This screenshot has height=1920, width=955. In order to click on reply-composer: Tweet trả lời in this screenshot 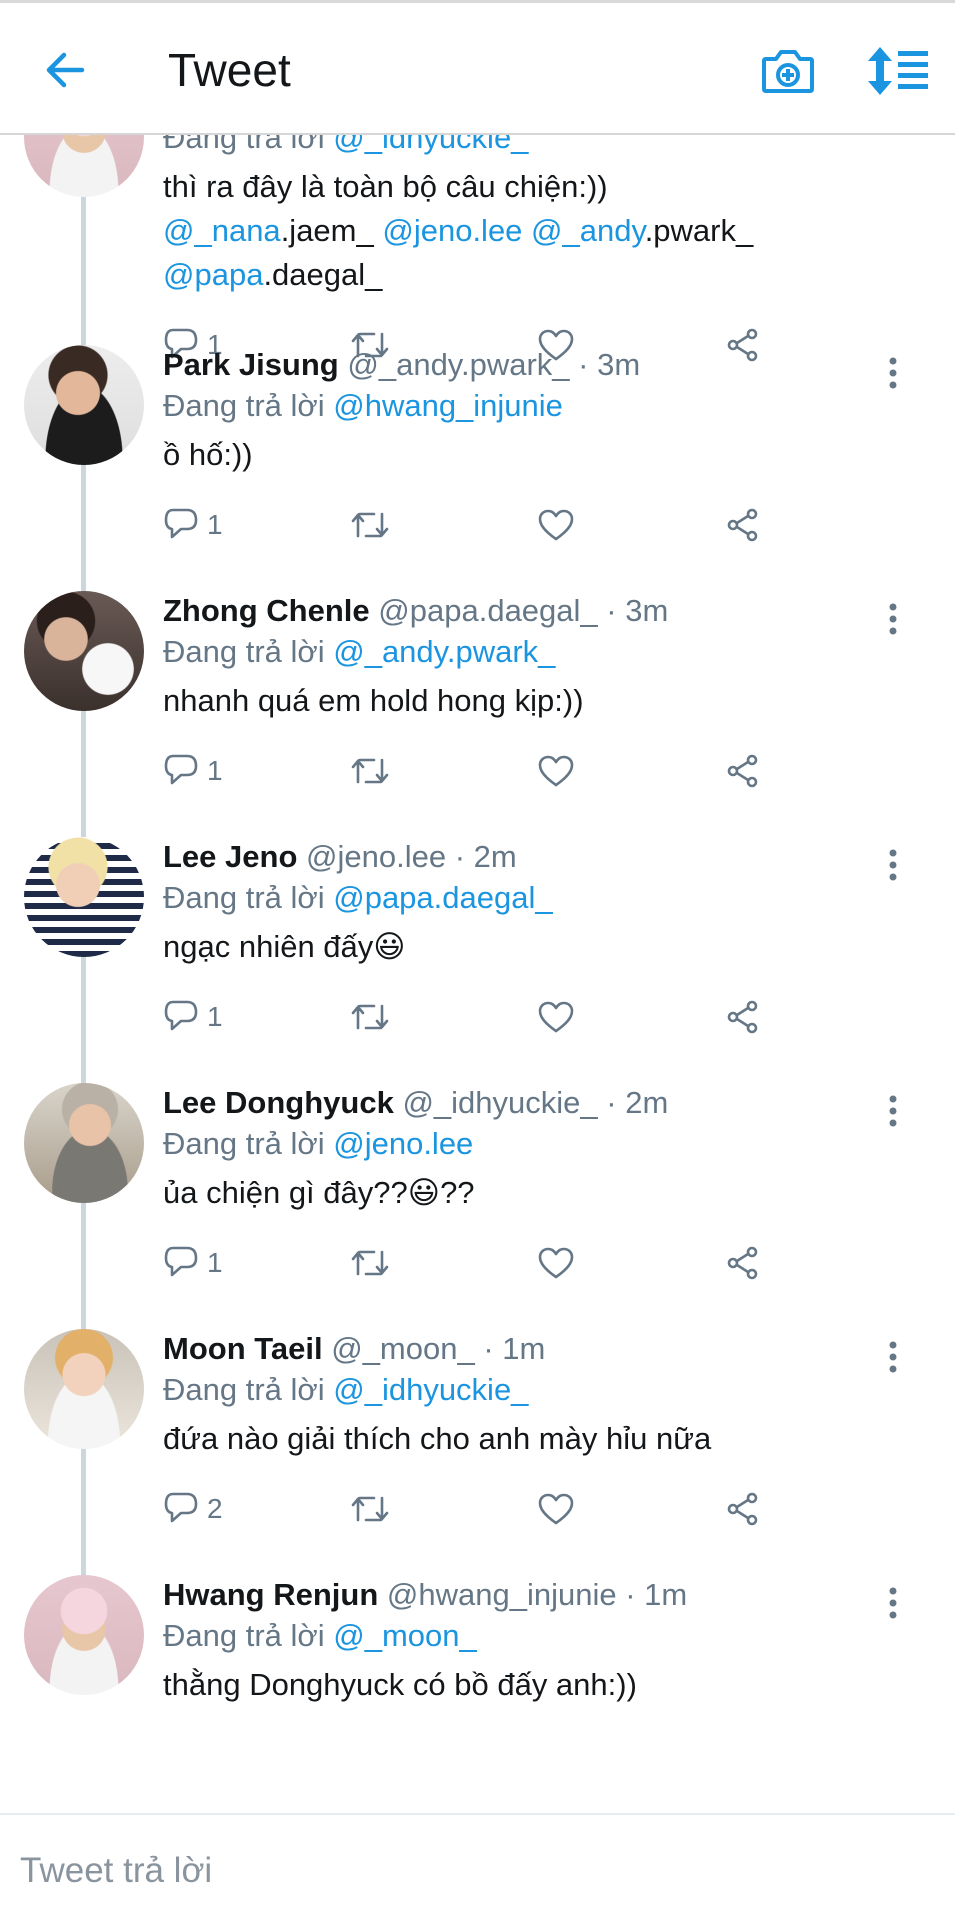, I will do `click(477, 1866)`.